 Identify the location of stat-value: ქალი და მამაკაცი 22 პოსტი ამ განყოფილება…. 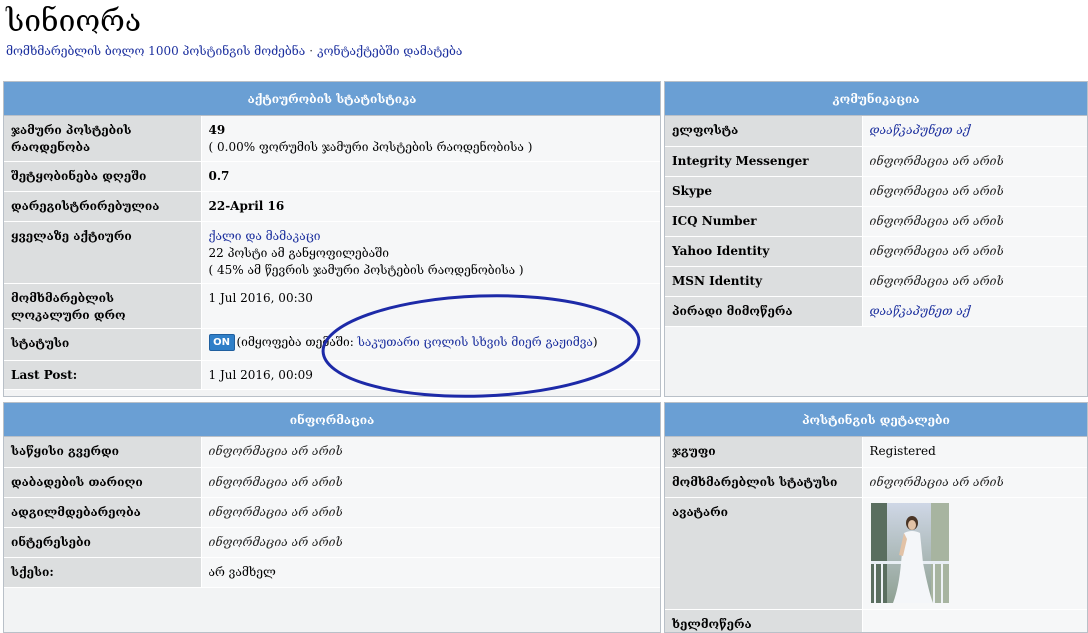
(430, 252).